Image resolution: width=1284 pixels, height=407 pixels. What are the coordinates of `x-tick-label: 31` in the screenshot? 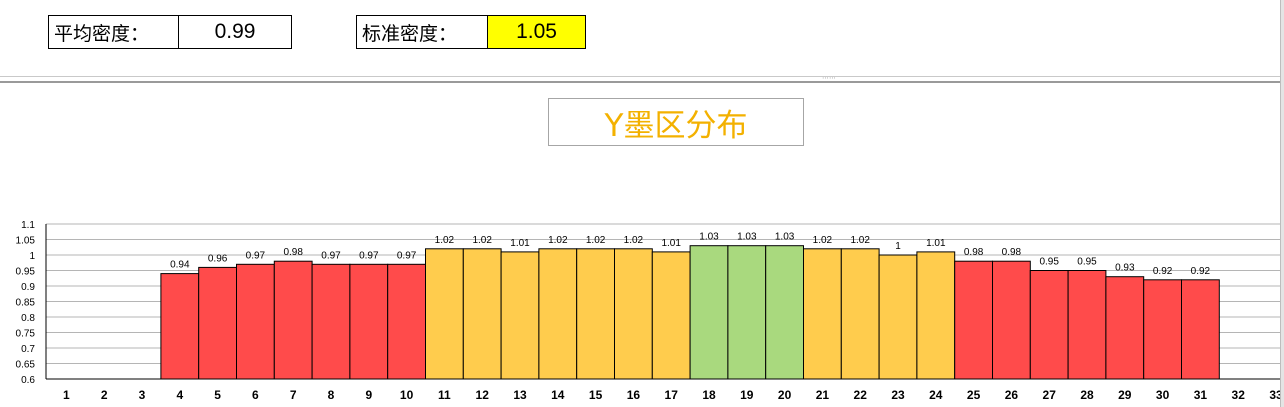 It's located at (1201, 395).